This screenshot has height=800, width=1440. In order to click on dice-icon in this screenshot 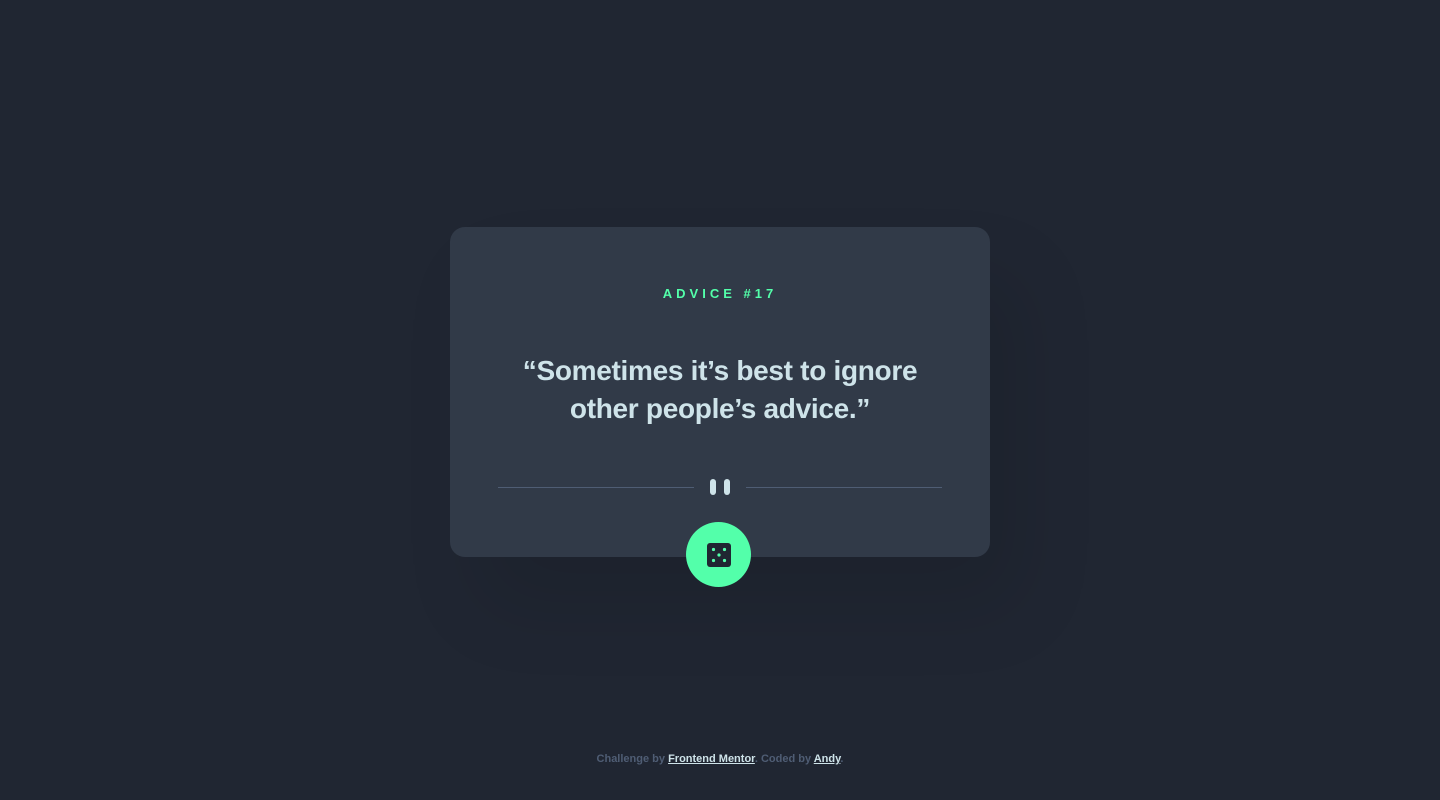, I will do `click(718, 554)`.